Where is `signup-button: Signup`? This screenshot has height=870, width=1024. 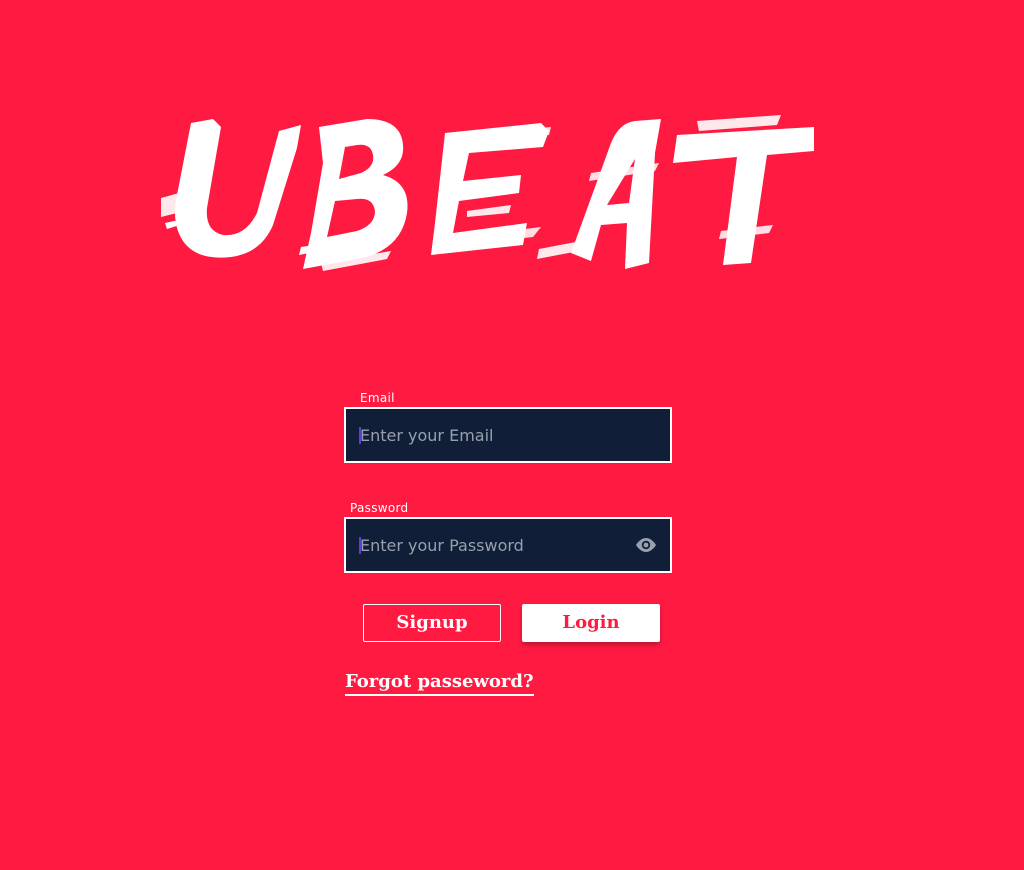
signup-button: Signup is located at coordinates (432, 623).